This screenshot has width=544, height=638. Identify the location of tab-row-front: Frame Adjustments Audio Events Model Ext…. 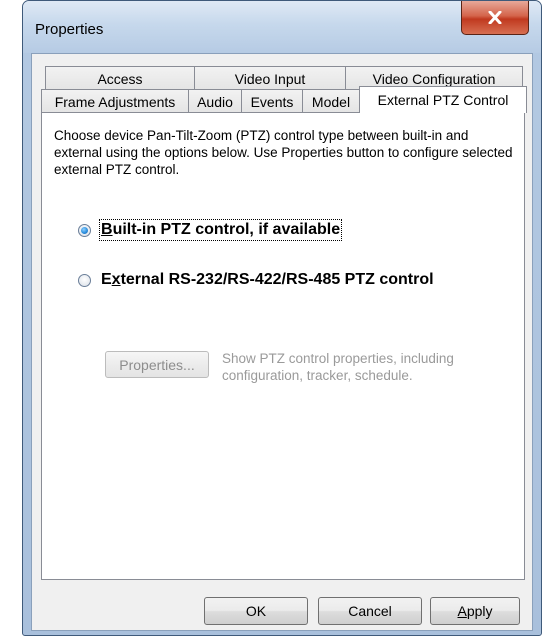
(284, 99).